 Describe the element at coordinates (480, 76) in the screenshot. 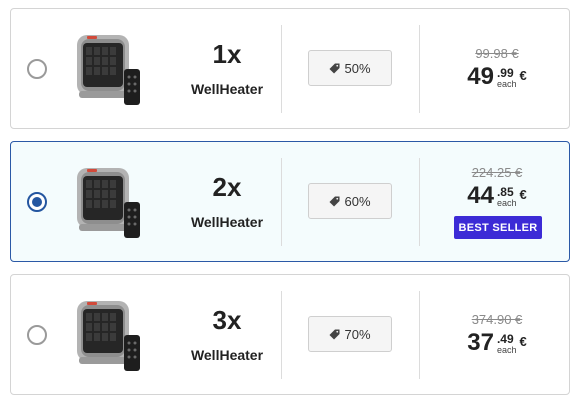

I see `price-integer: 49` at that location.